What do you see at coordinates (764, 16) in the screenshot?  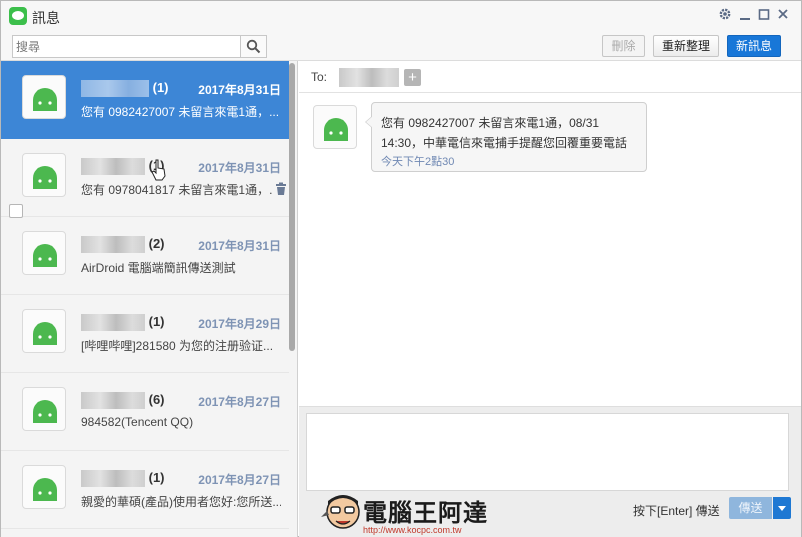 I see `maximize-icon` at bounding box center [764, 16].